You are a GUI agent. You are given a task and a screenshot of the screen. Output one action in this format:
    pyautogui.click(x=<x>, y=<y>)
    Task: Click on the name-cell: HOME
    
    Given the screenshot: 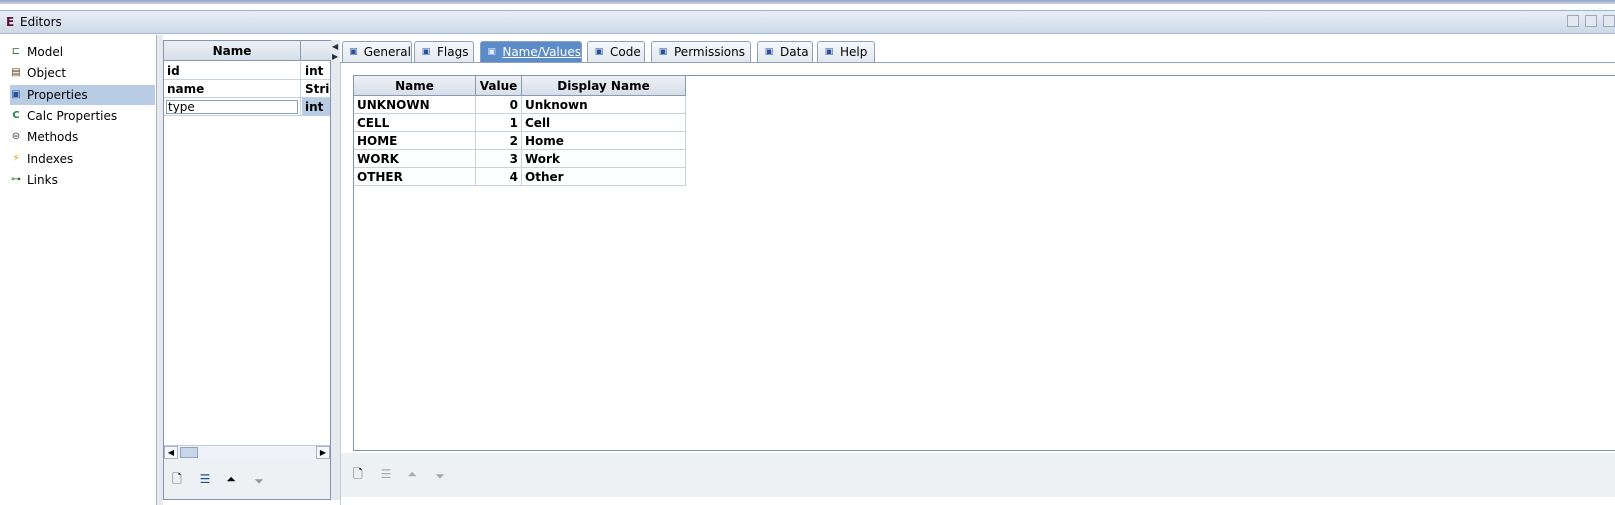 What is the action you would take?
    pyautogui.click(x=415, y=141)
    